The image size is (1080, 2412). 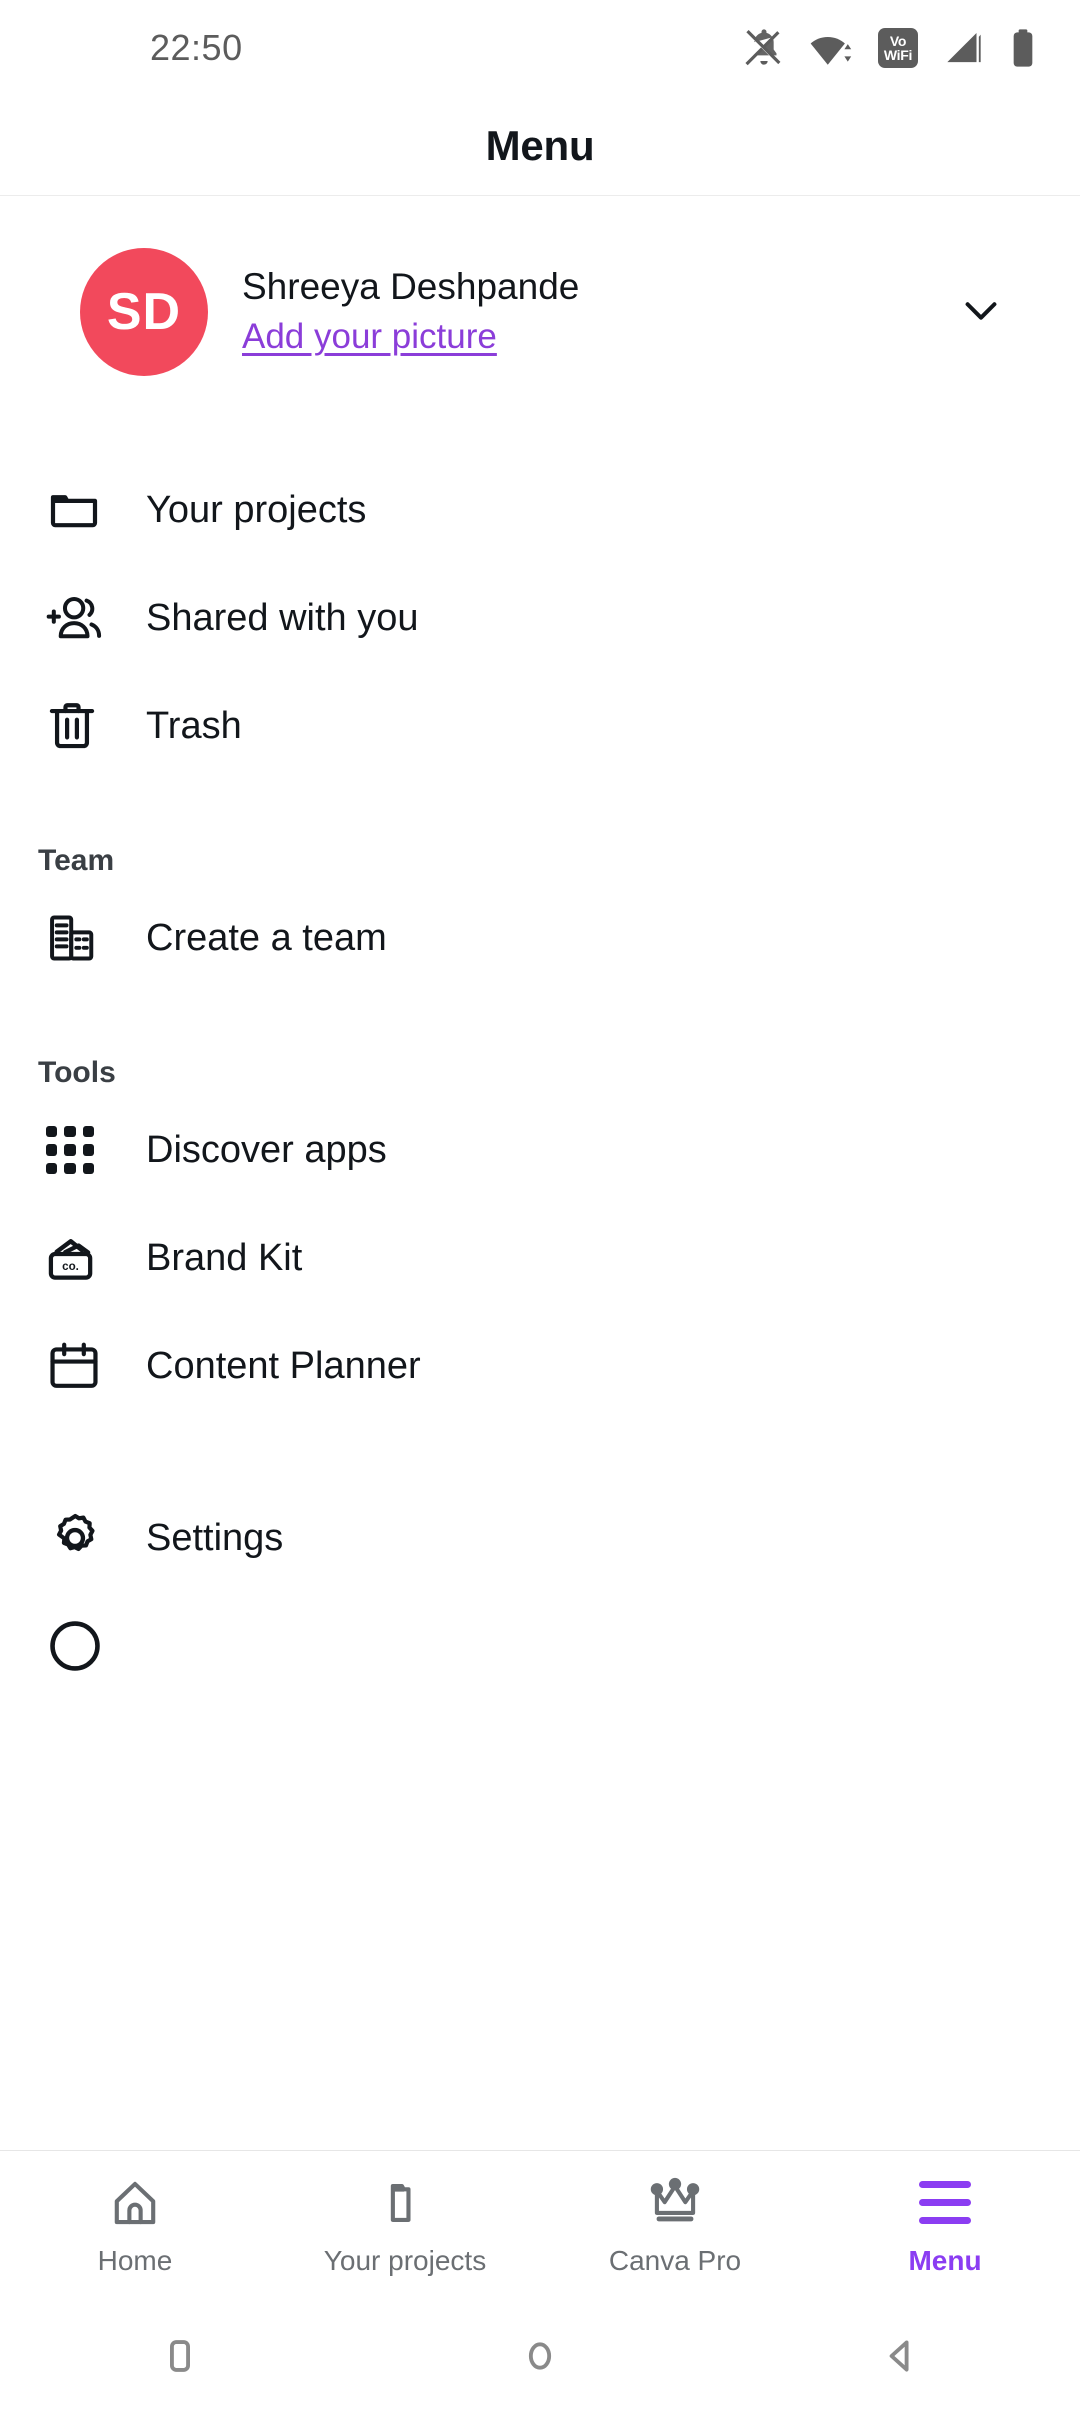 I want to click on bottom-navigation: Home Your projects Canva Pro Menu, so click(x=540, y=2225).